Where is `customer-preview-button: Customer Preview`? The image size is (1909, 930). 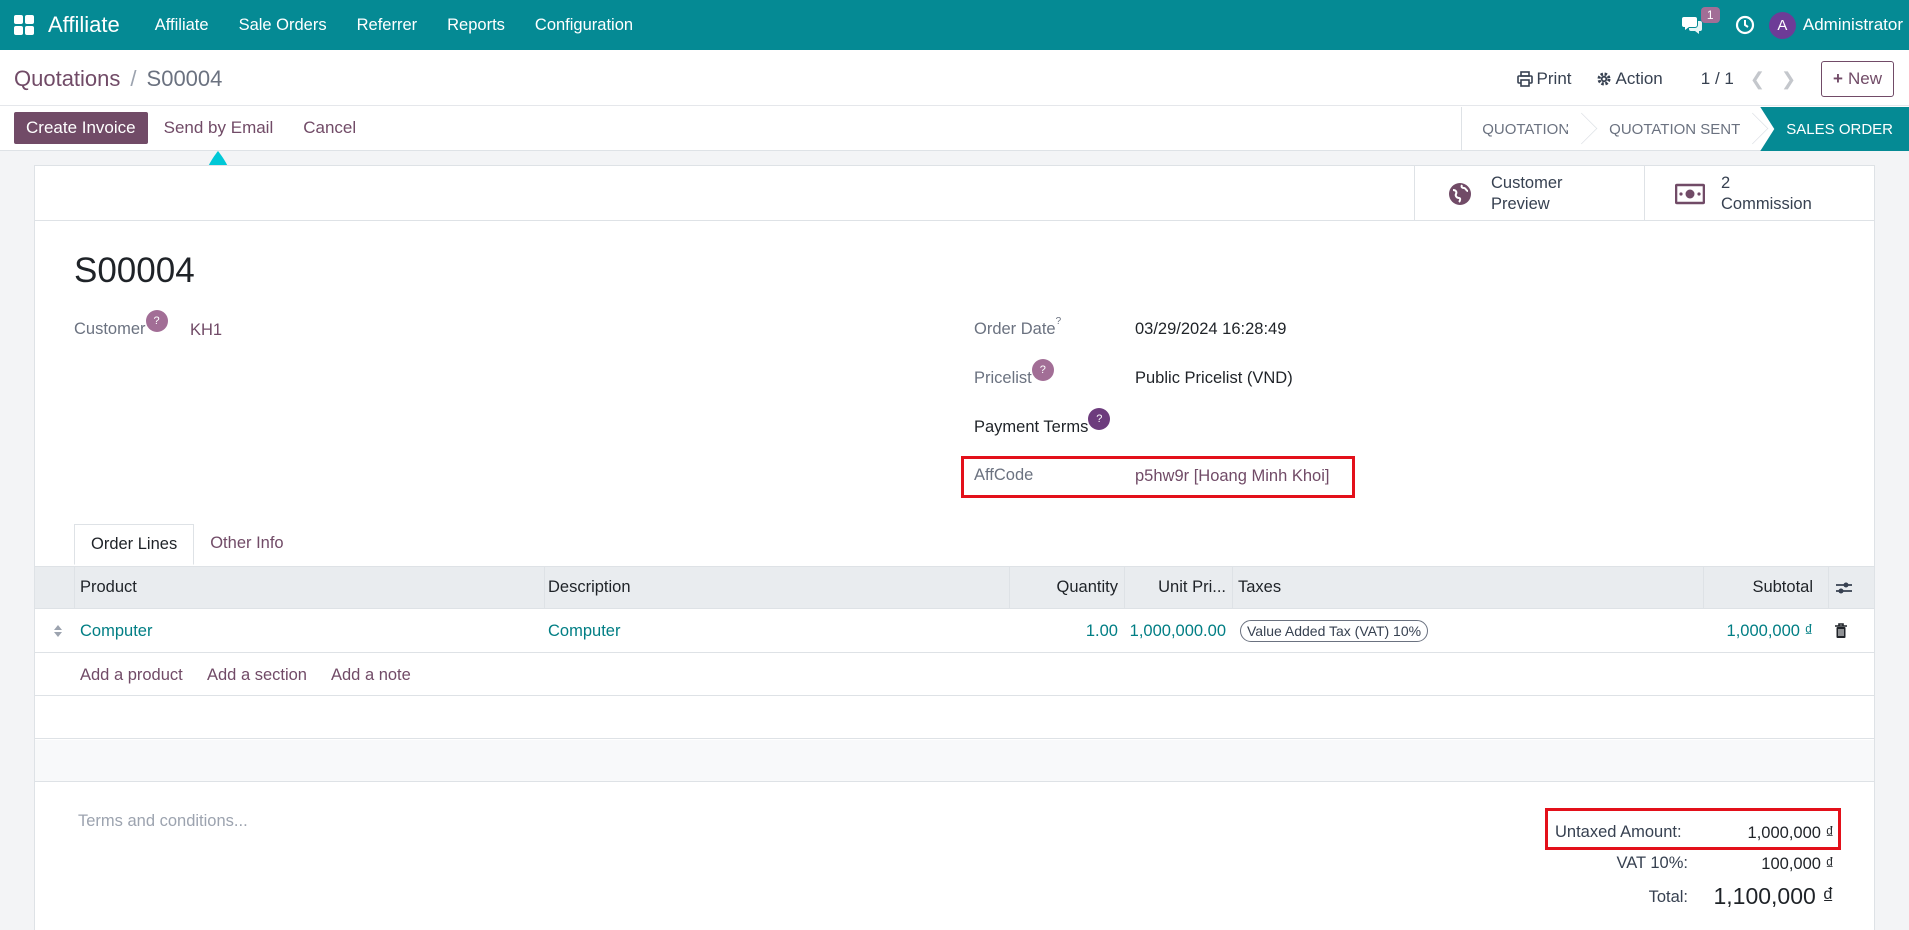 customer-preview-button: Customer Preview is located at coordinates (1529, 193).